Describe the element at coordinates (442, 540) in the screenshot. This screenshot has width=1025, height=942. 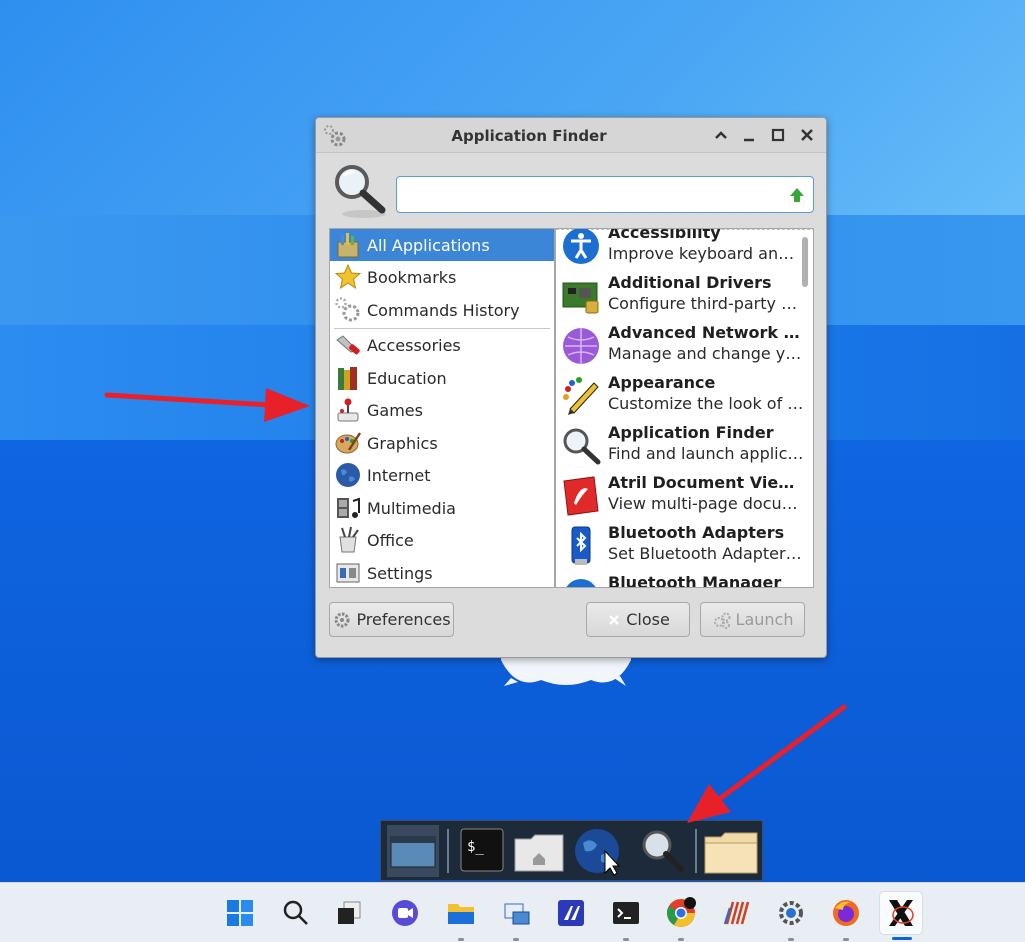
I see `category-office: Office` at that location.